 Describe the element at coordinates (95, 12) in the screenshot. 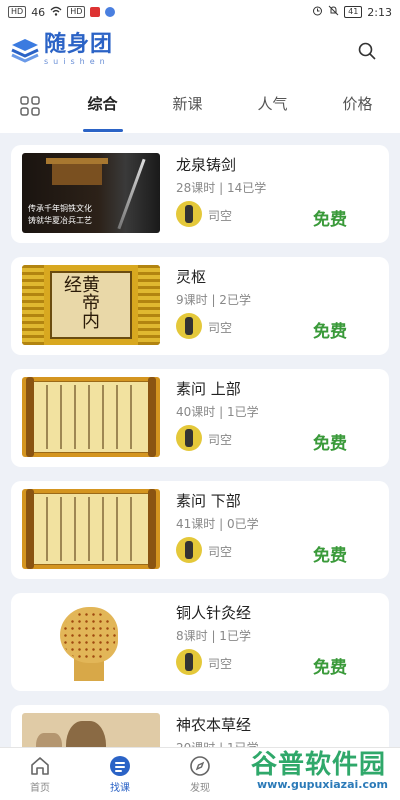

I see `notification-icon` at that location.